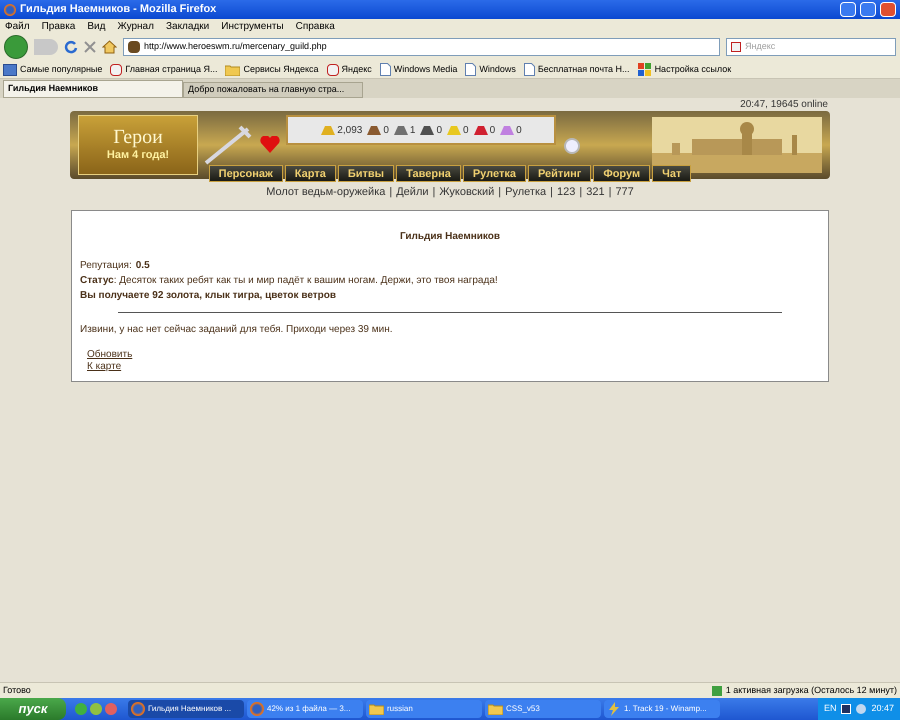 The height and width of the screenshot is (720, 900). Describe the element at coordinates (621, 173) in the screenshot. I see `nav-tab: Форум` at that location.